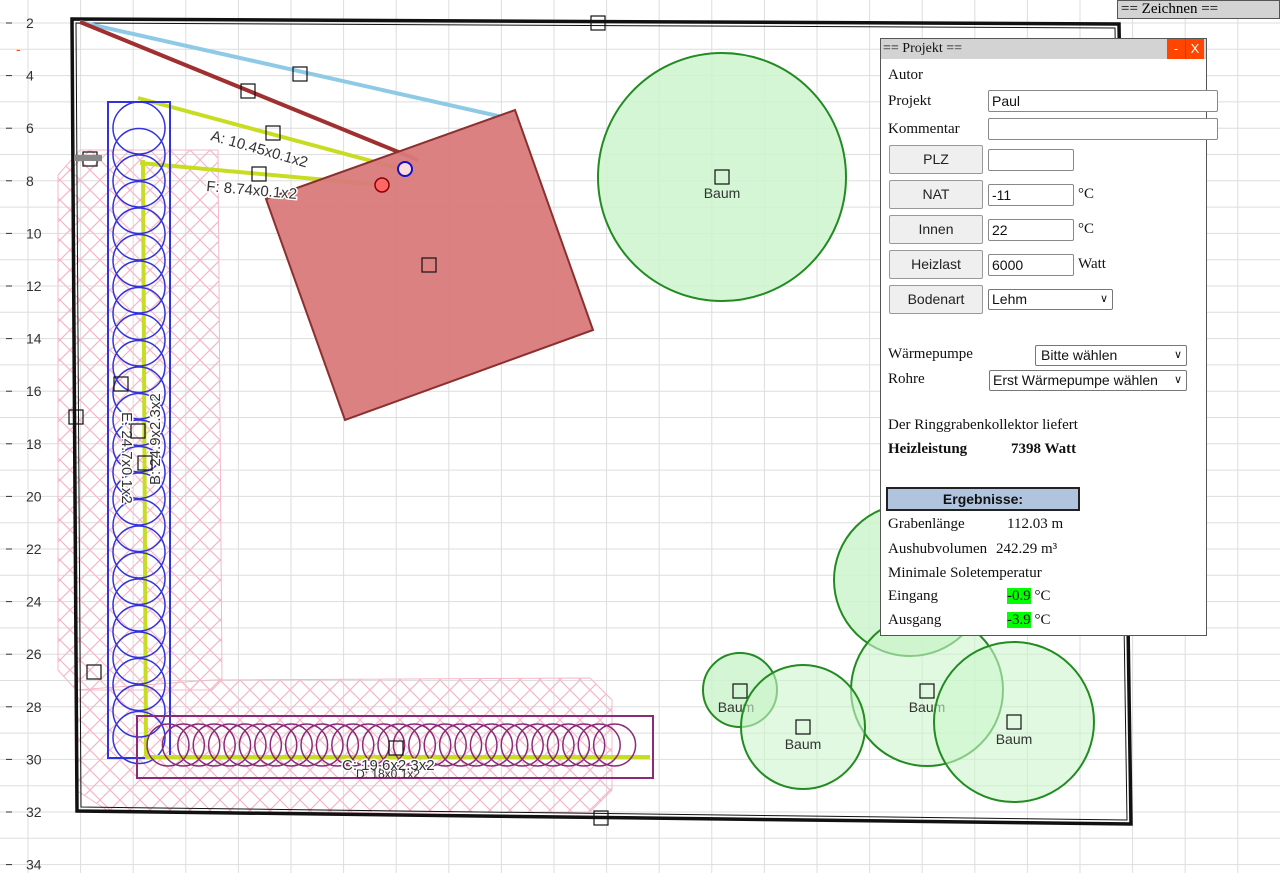 The image size is (1280, 873). I want to click on projekt-label: Projekt, so click(910, 101).